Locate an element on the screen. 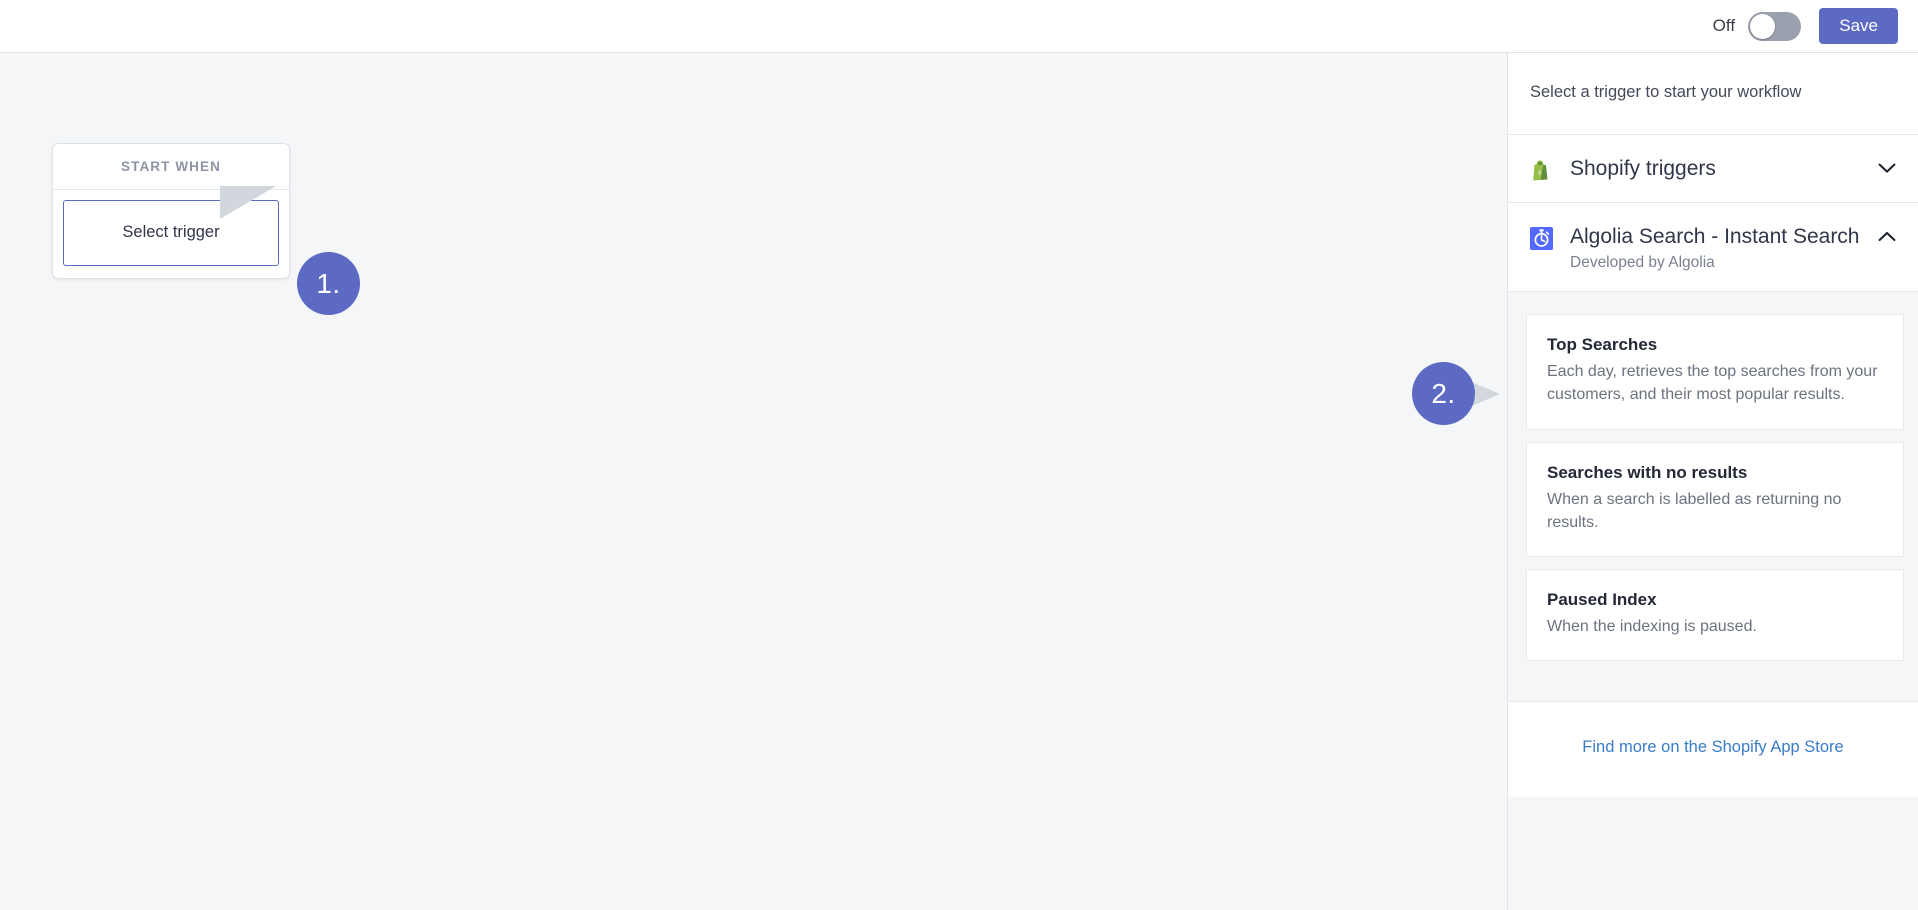  sidebar-group-shopify-triggers: s Shopify triggers is located at coordinates (1713, 169).